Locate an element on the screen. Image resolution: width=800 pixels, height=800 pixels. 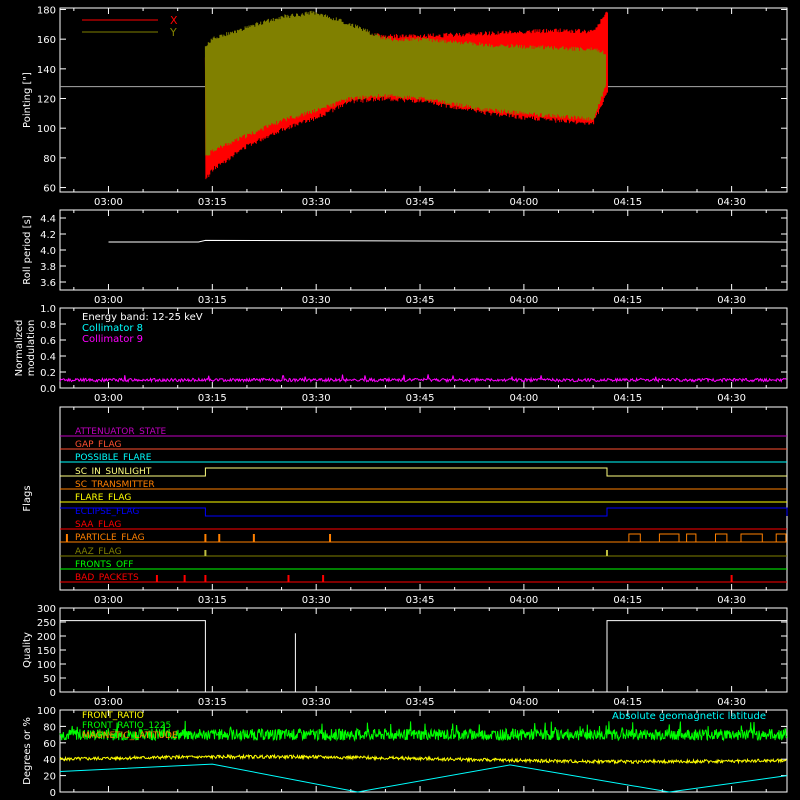
modulation-annotation: Collimator 9 is located at coordinates (112, 339).